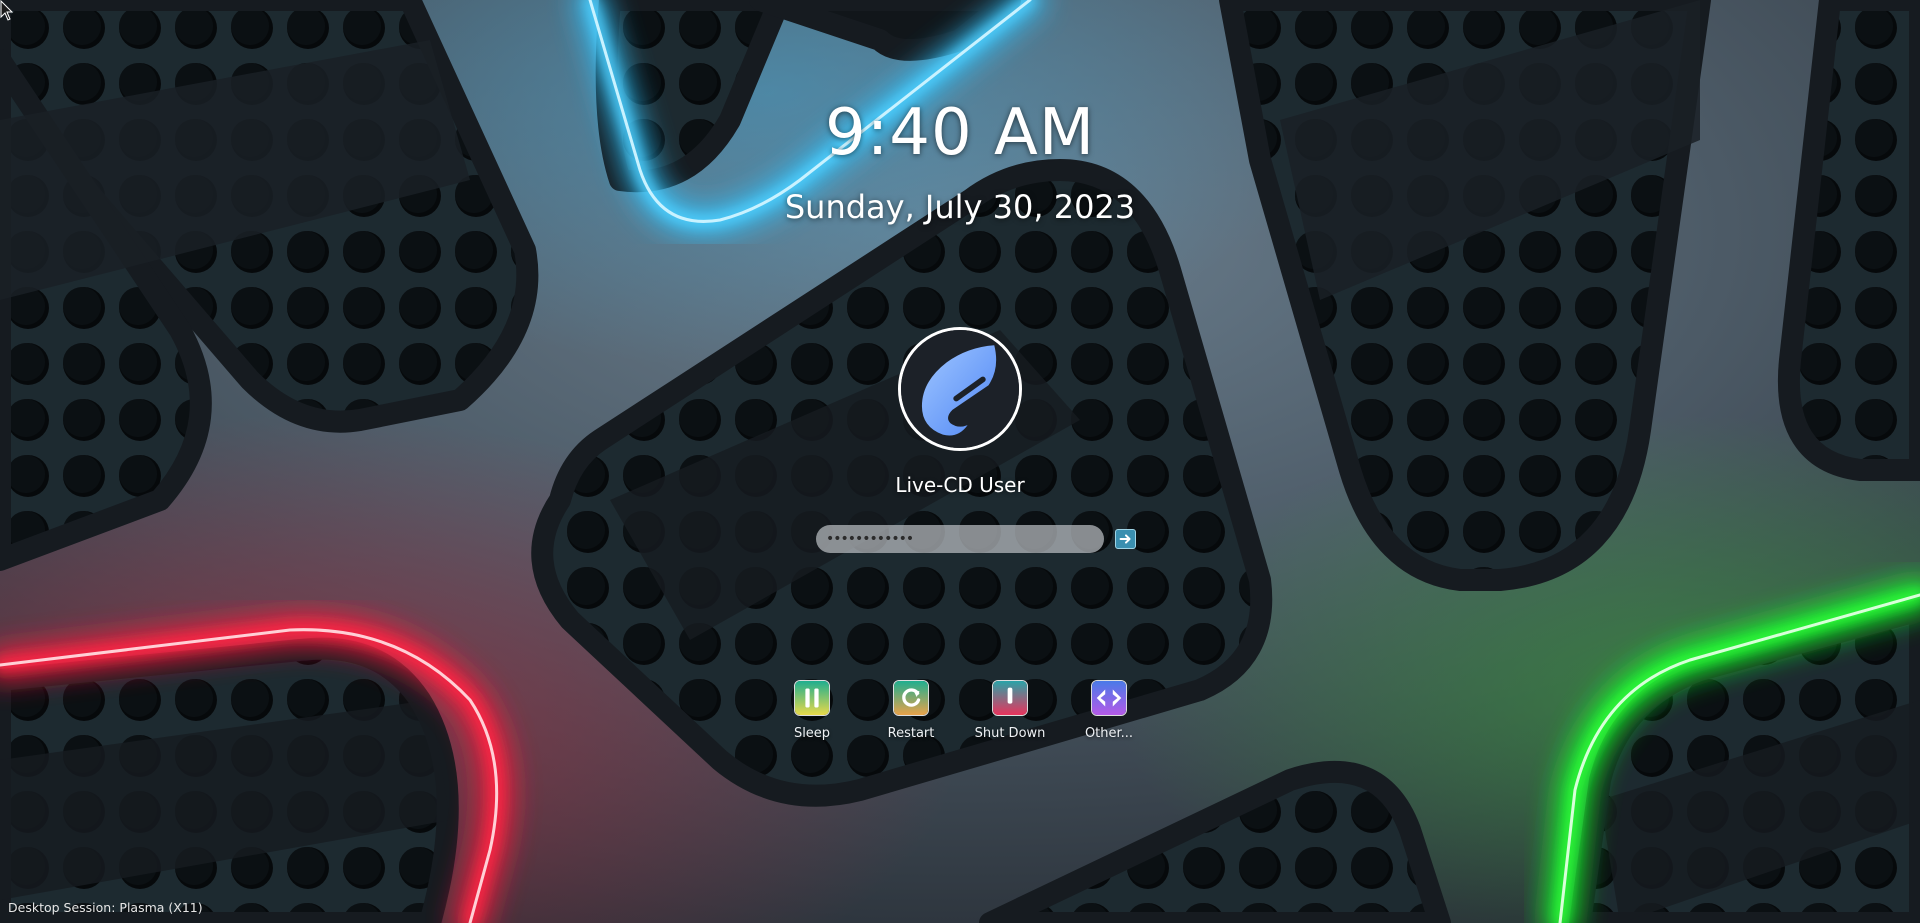 This screenshot has height=923, width=1920. I want to click on clock-time: 9:40 AM, so click(960, 133).